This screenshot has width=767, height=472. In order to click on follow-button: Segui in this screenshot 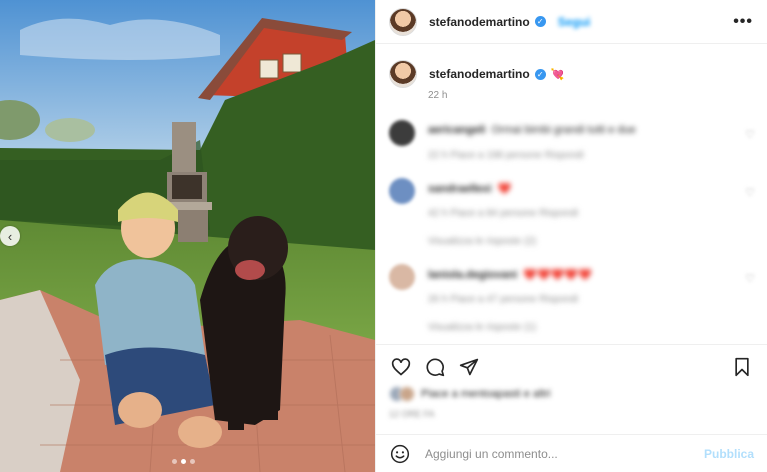, I will do `click(574, 22)`.